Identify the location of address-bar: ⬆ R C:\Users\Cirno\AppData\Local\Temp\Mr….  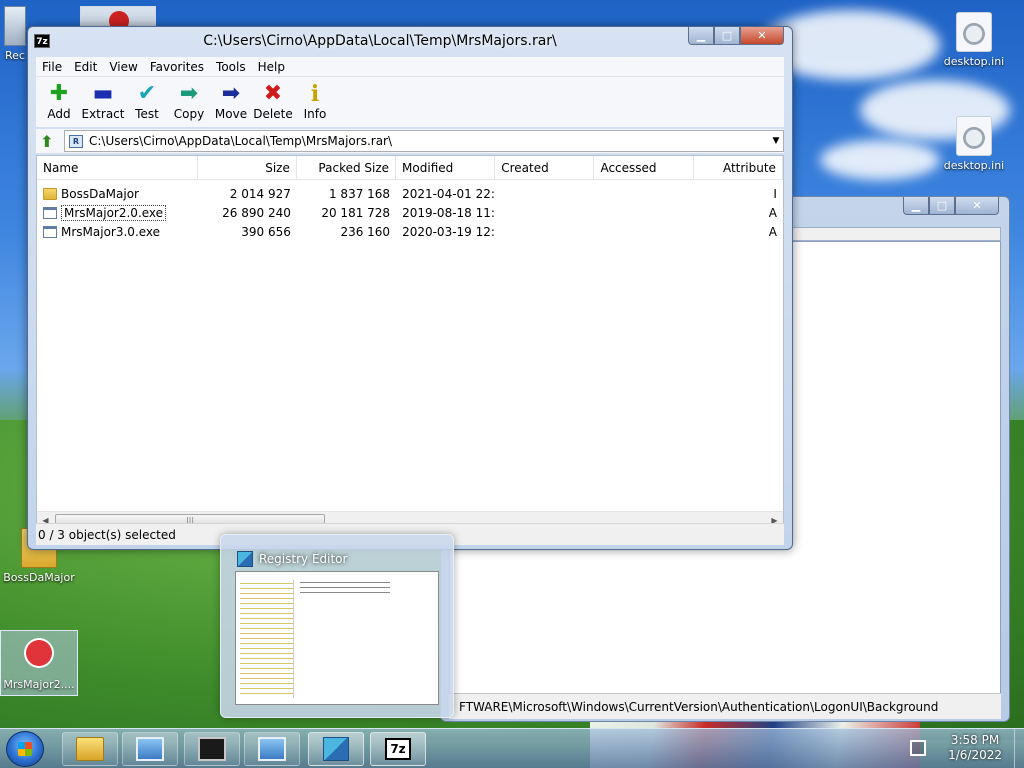
(410, 141).